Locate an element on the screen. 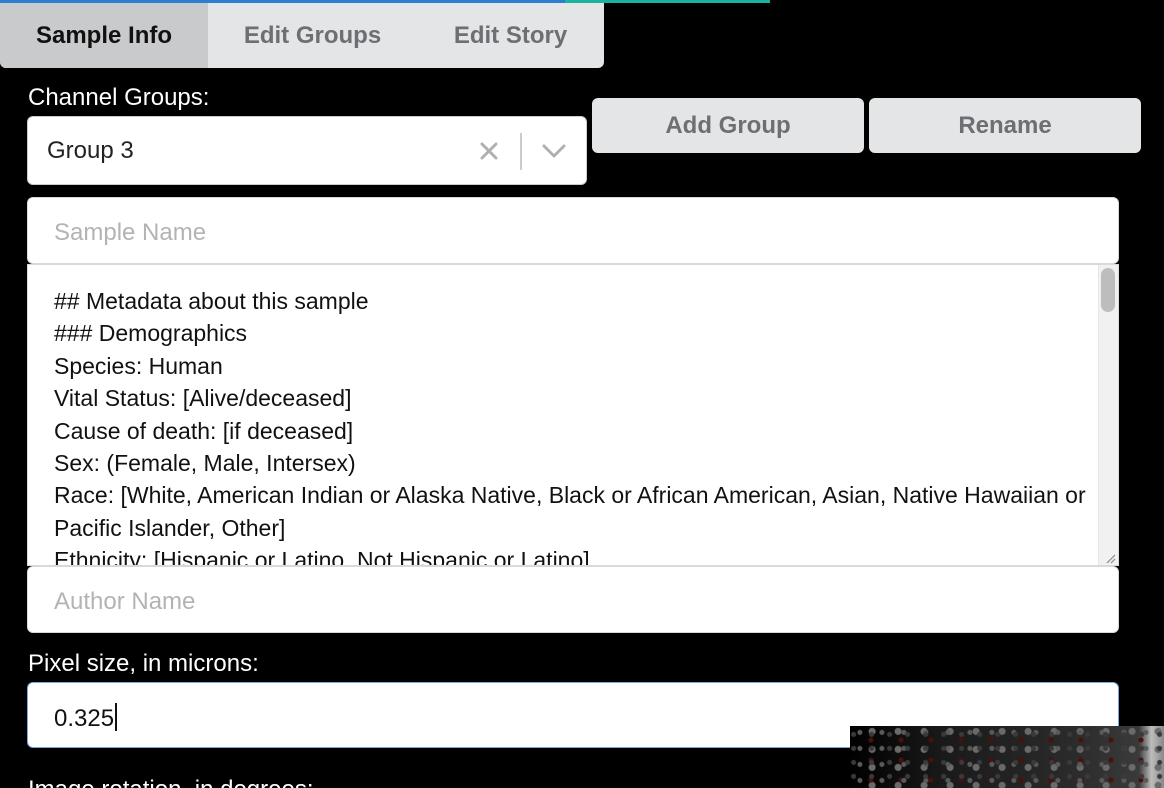 The height and width of the screenshot is (788, 1164). pixel-size-text: 0.325 is located at coordinates (84, 718).